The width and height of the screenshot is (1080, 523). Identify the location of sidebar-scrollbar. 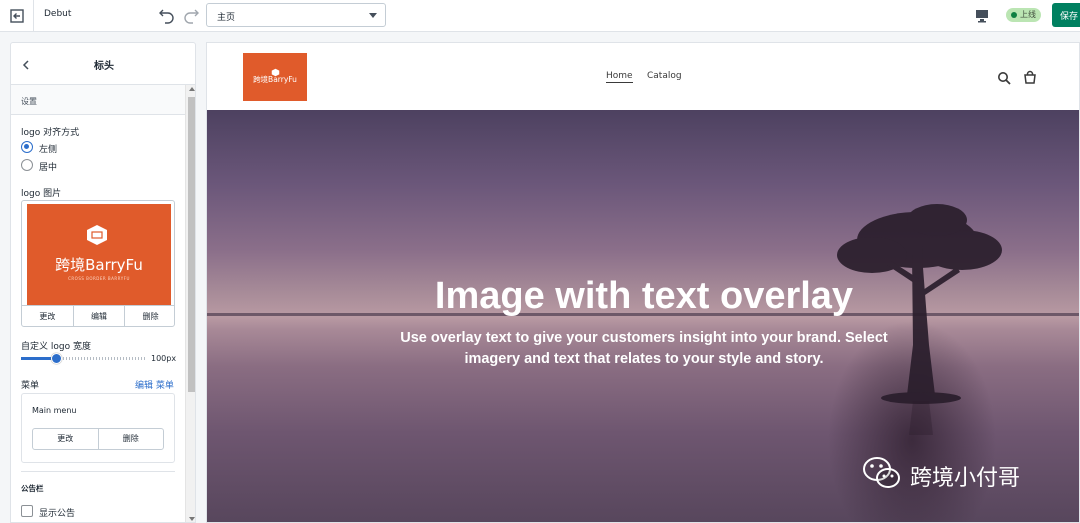
(190, 303).